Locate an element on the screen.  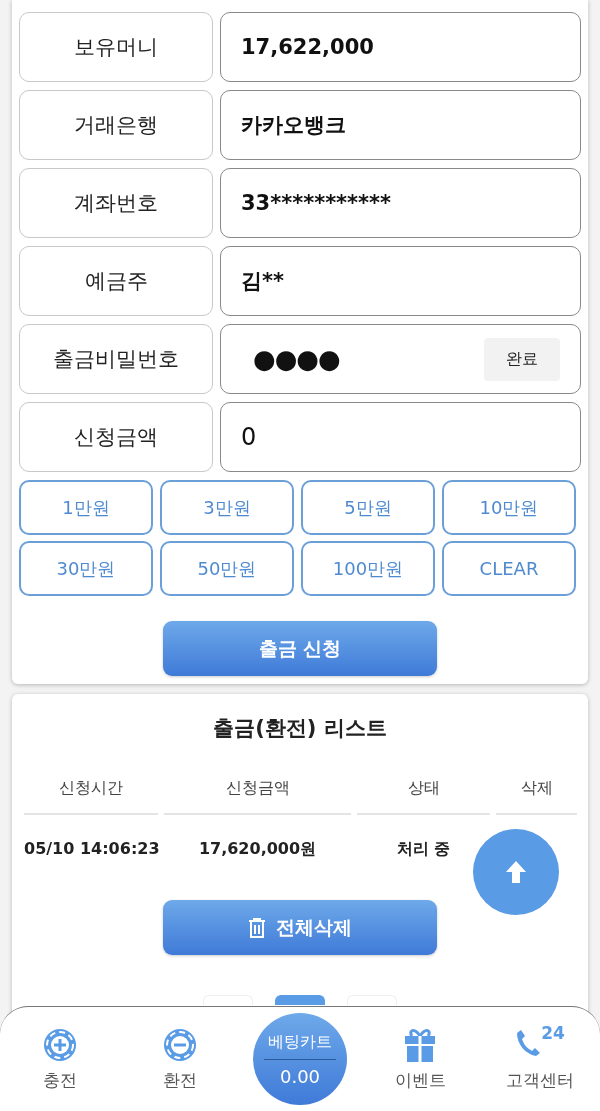
field-label: 예금주 is located at coordinates (116, 281).